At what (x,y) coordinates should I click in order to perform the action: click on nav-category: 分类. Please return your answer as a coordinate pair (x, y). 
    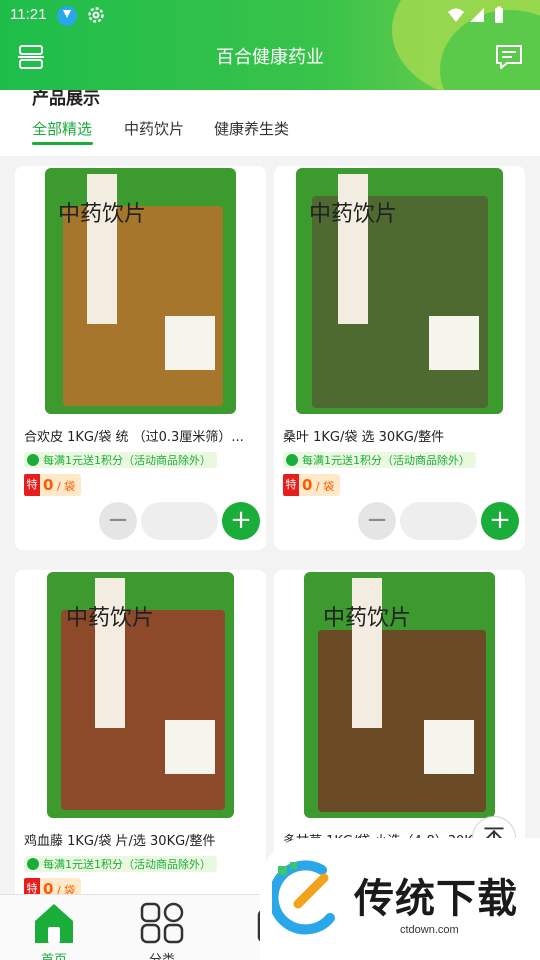
    Looking at the image, I should click on (162, 930).